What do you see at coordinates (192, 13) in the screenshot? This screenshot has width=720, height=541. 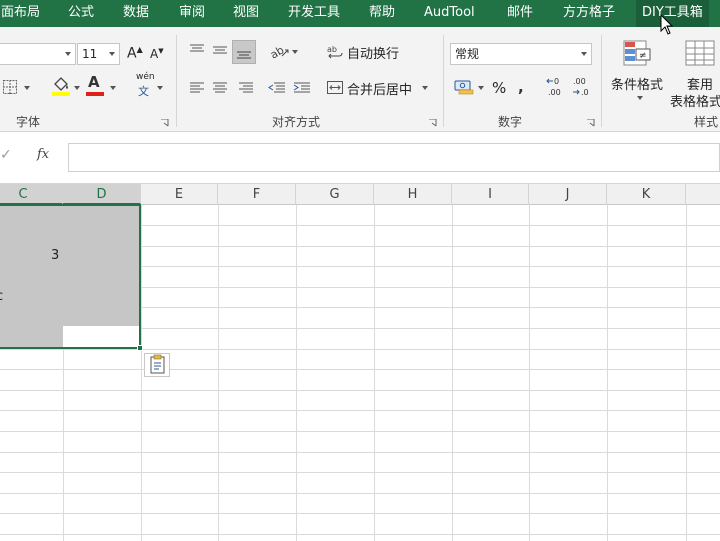 I see `tab-review: 审阅` at bounding box center [192, 13].